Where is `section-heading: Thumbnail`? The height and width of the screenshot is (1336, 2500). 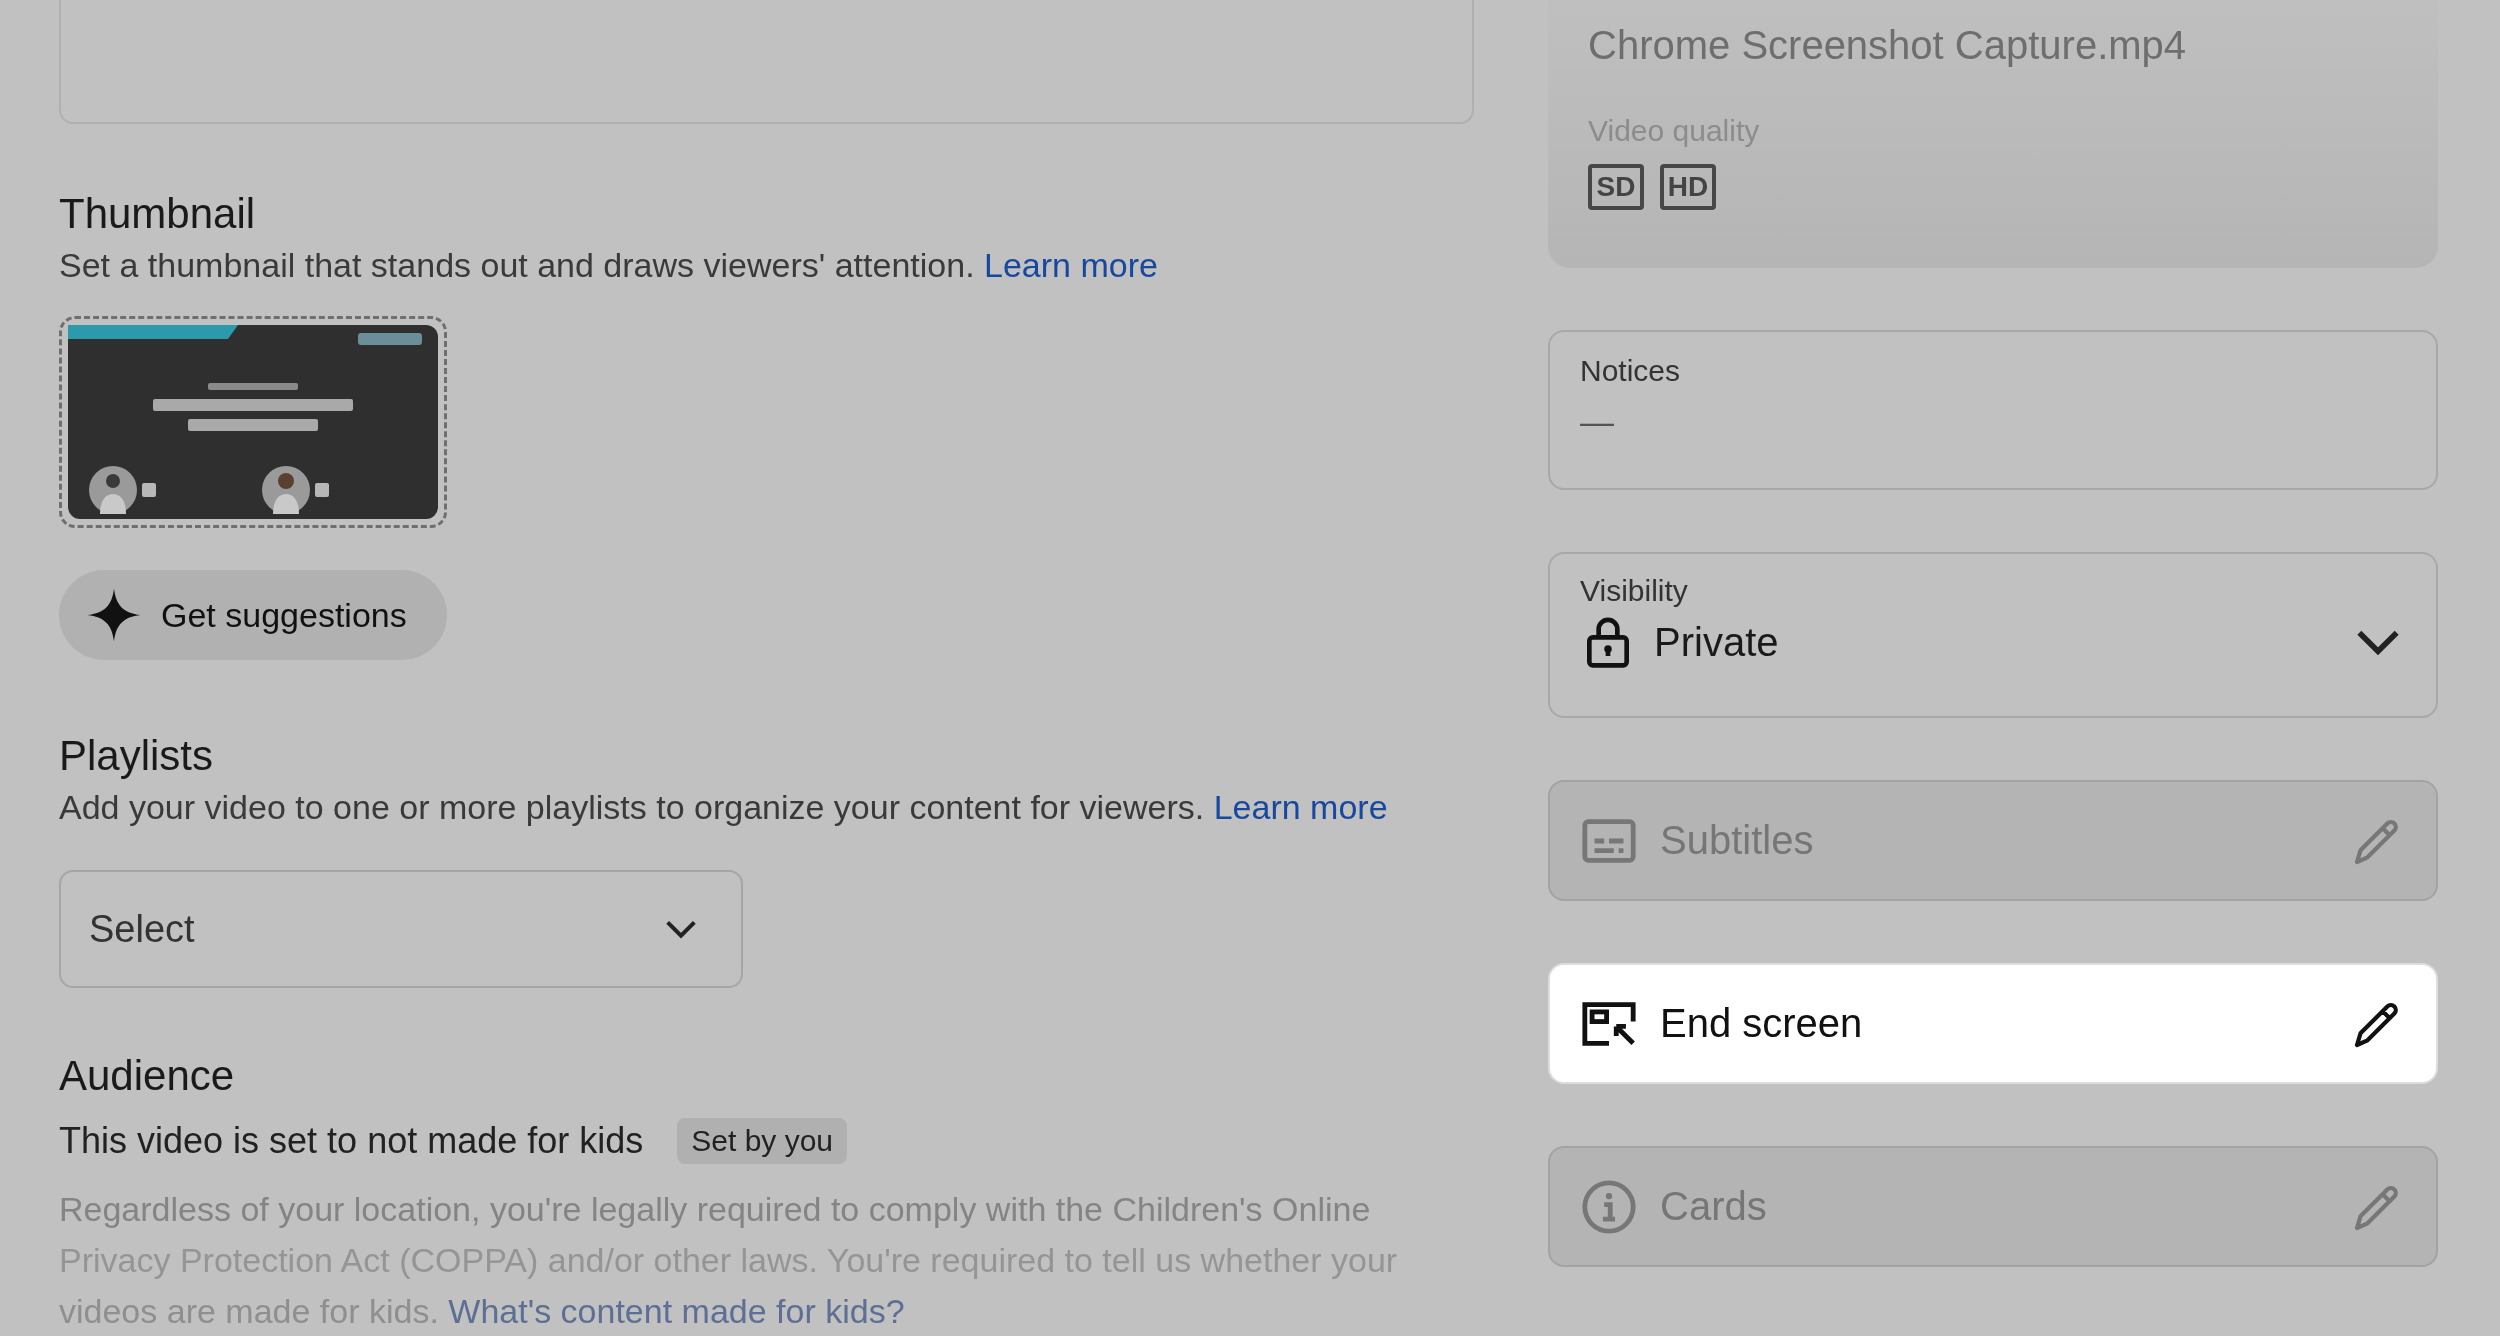
section-heading: Thumbnail is located at coordinates (158, 214).